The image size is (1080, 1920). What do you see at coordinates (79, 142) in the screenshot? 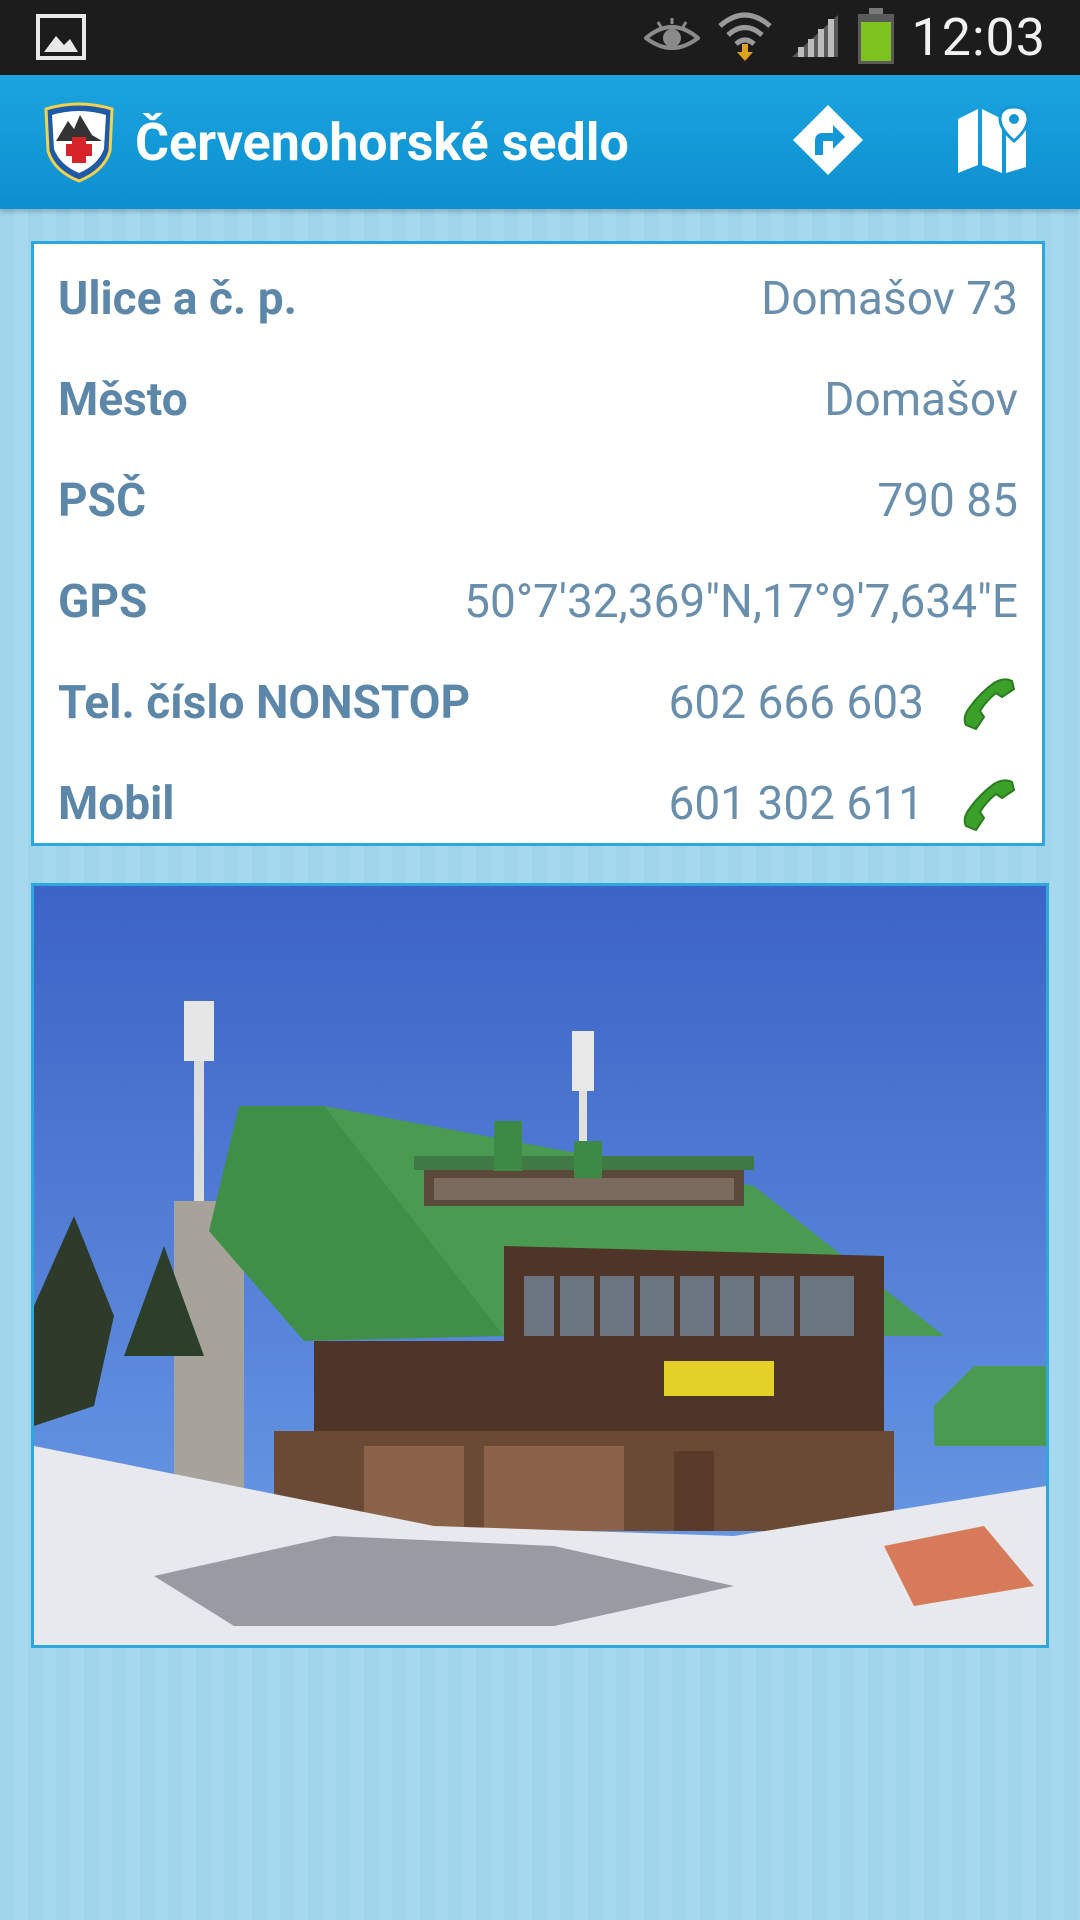
I see `mountain-rescue-logo` at bounding box center [79, 142].